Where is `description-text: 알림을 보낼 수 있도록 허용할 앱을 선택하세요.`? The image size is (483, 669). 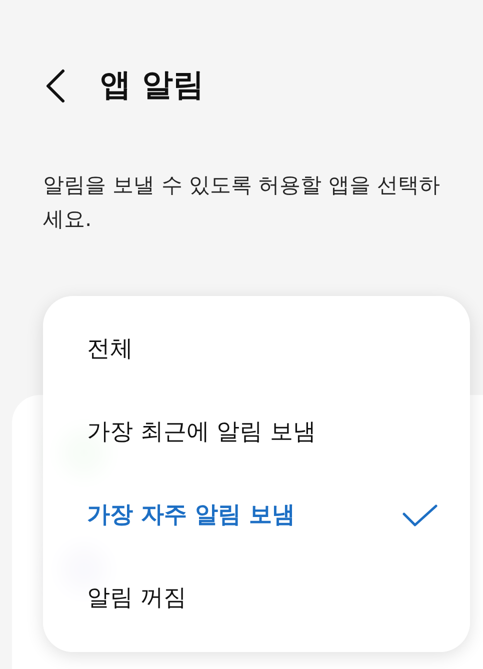 description-text: 알림을 보낼 수 있도록 허용할 앱을 선택하세요. is located at coordinates (242, 202).